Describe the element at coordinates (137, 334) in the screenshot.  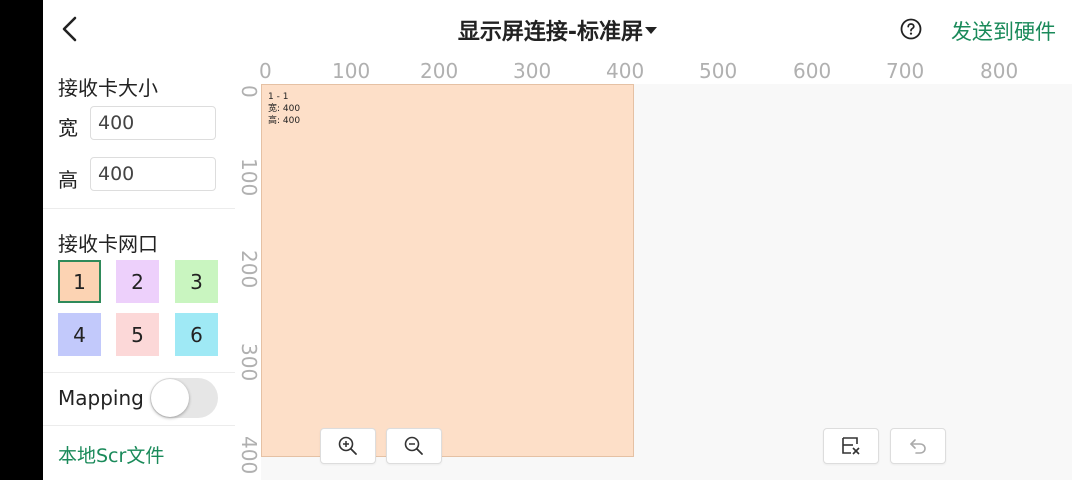
I see `port-button-5: 5` at that location.